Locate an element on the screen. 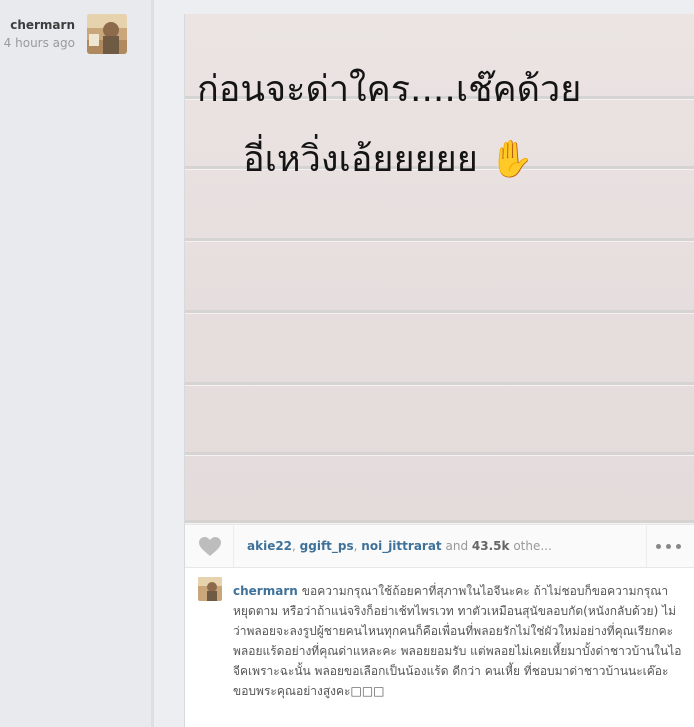  post-timestamp: 4 hours ago is located at coordinates (39, 43).